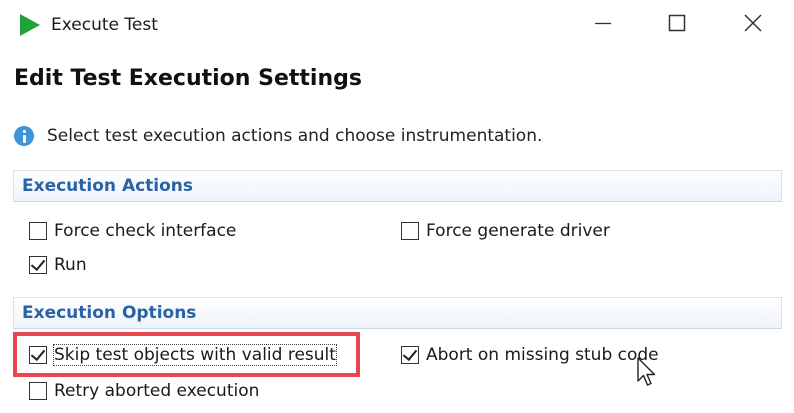 The image size is (794, 413). I want to click on run-option: Run, so click(58, 265).